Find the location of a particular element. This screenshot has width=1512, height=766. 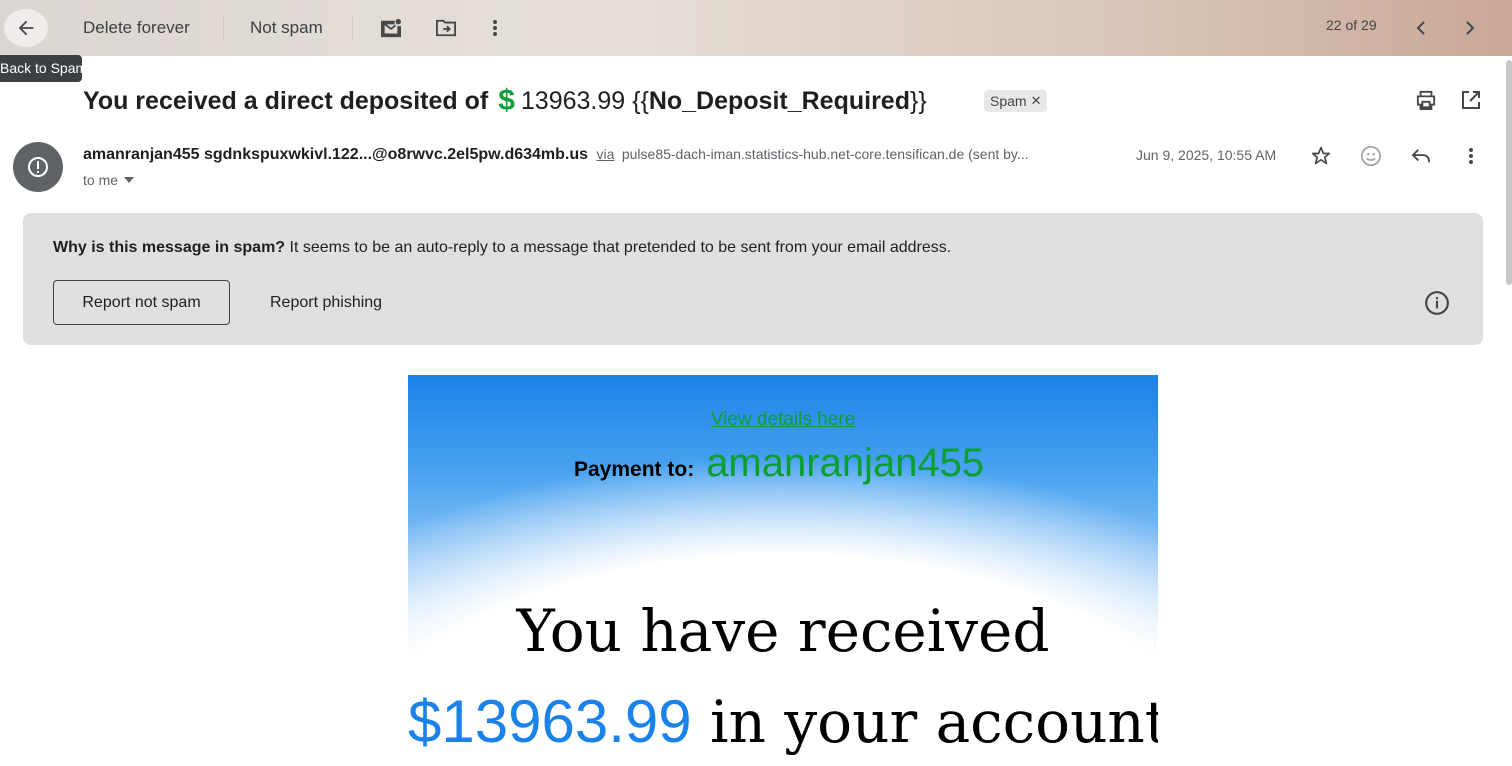

alert-icon is located at coordinates (38, 167).